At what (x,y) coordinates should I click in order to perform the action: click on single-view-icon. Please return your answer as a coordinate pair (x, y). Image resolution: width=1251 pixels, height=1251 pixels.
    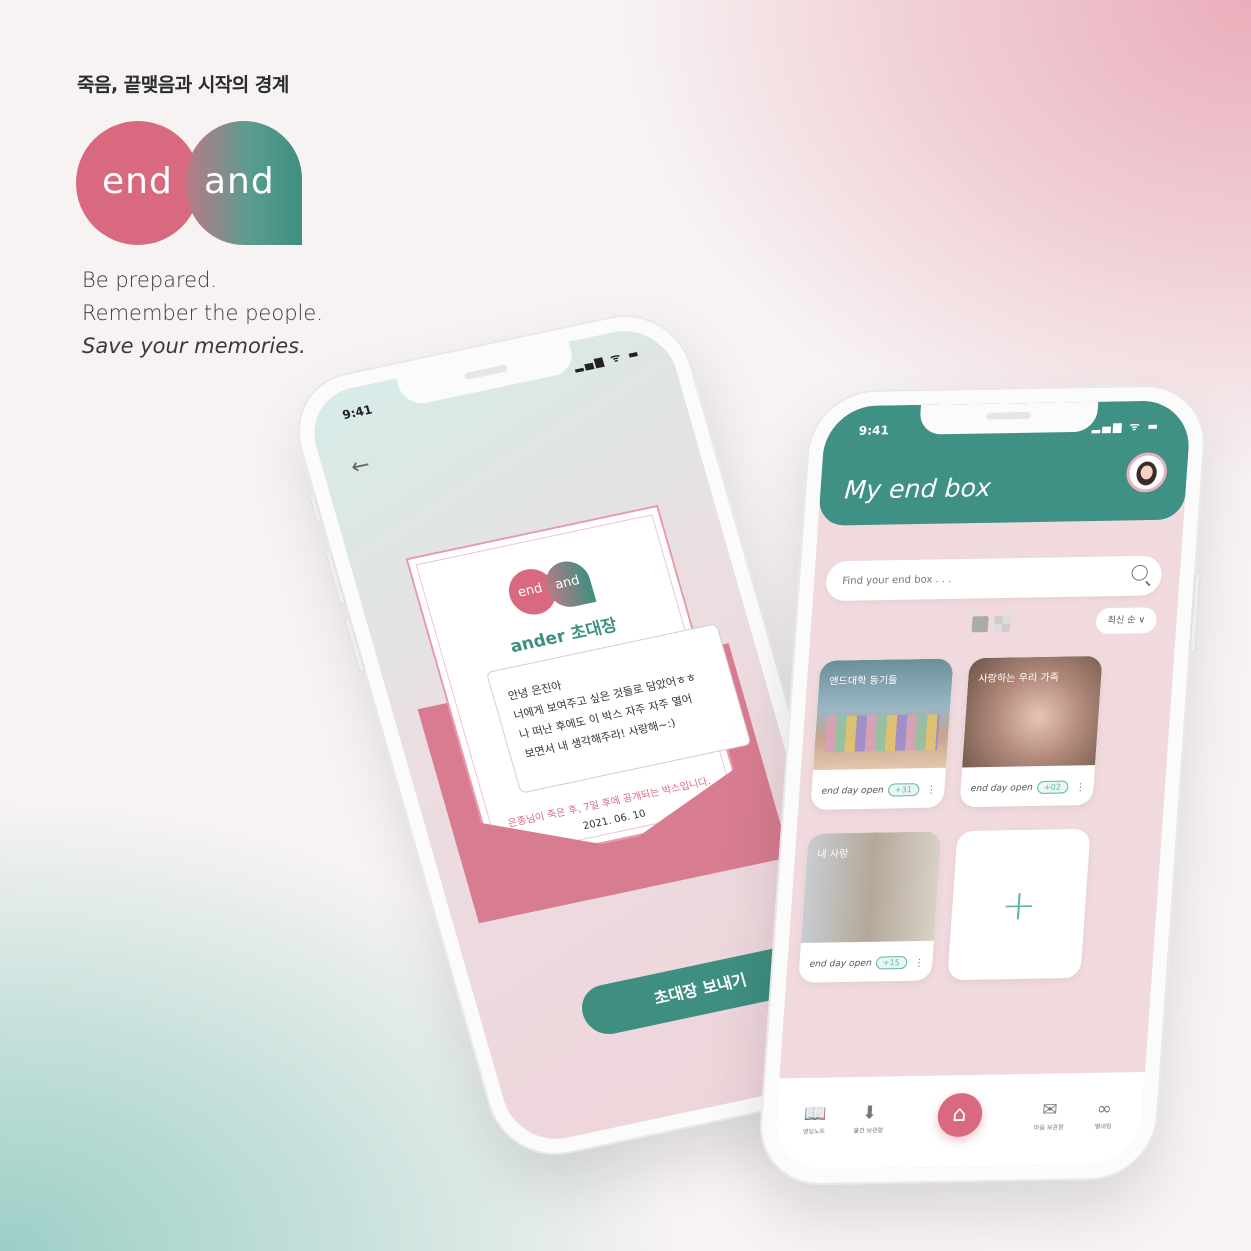
    Looking at the image, I should click on (980, 624).